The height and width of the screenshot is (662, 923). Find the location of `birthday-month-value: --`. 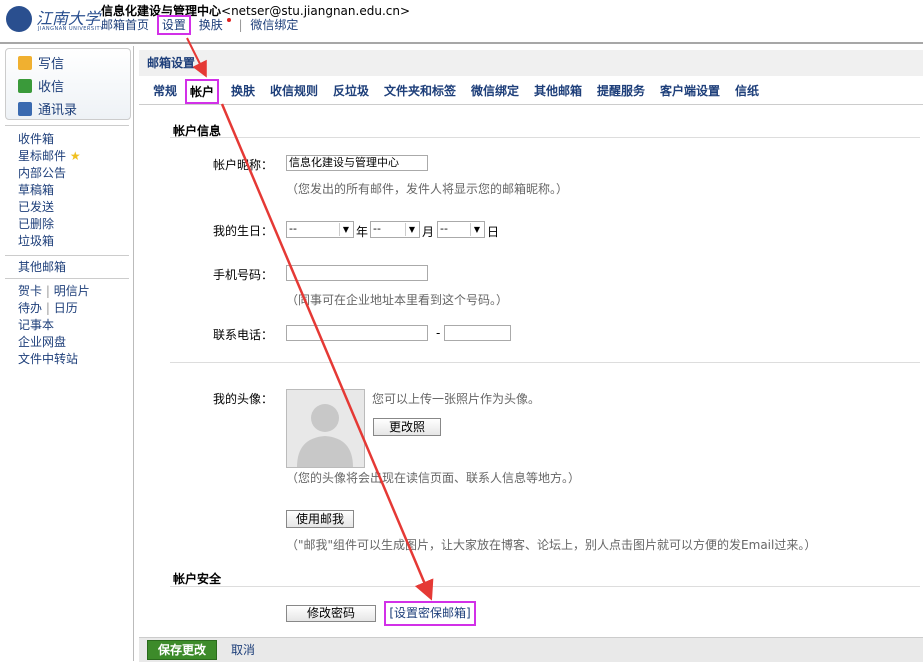

birthday-month-value: -- is located at coordinates (377, 228).